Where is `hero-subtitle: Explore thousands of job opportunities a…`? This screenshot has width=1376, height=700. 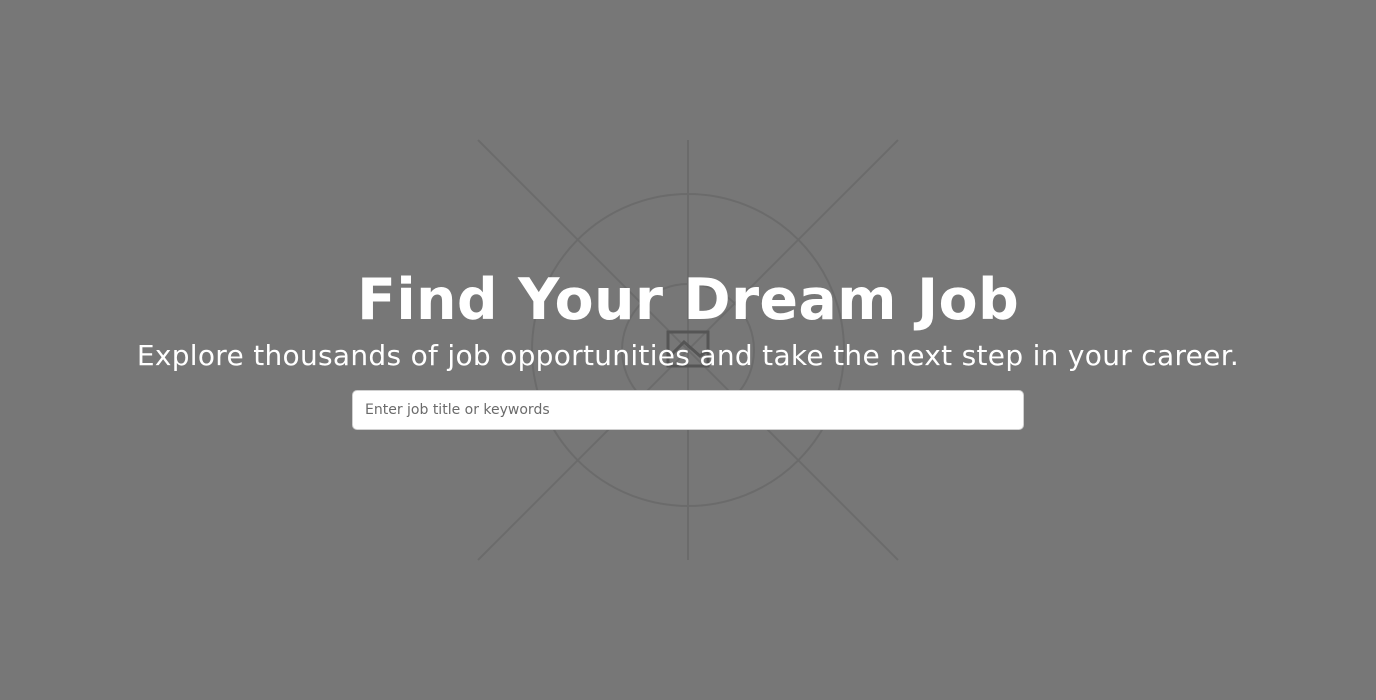
hero-subtitle: Explore thousands of job opportunities a… is located at coordinates (688, 355).